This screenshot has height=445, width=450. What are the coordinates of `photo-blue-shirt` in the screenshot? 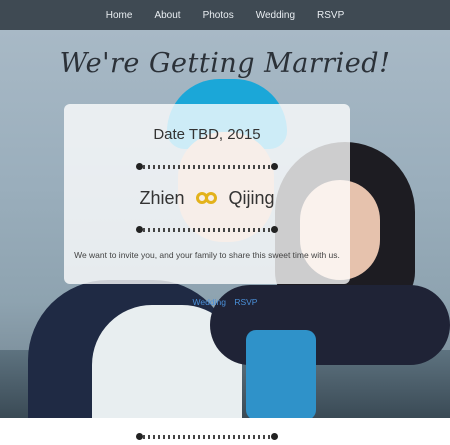 It's located at (281, 374).